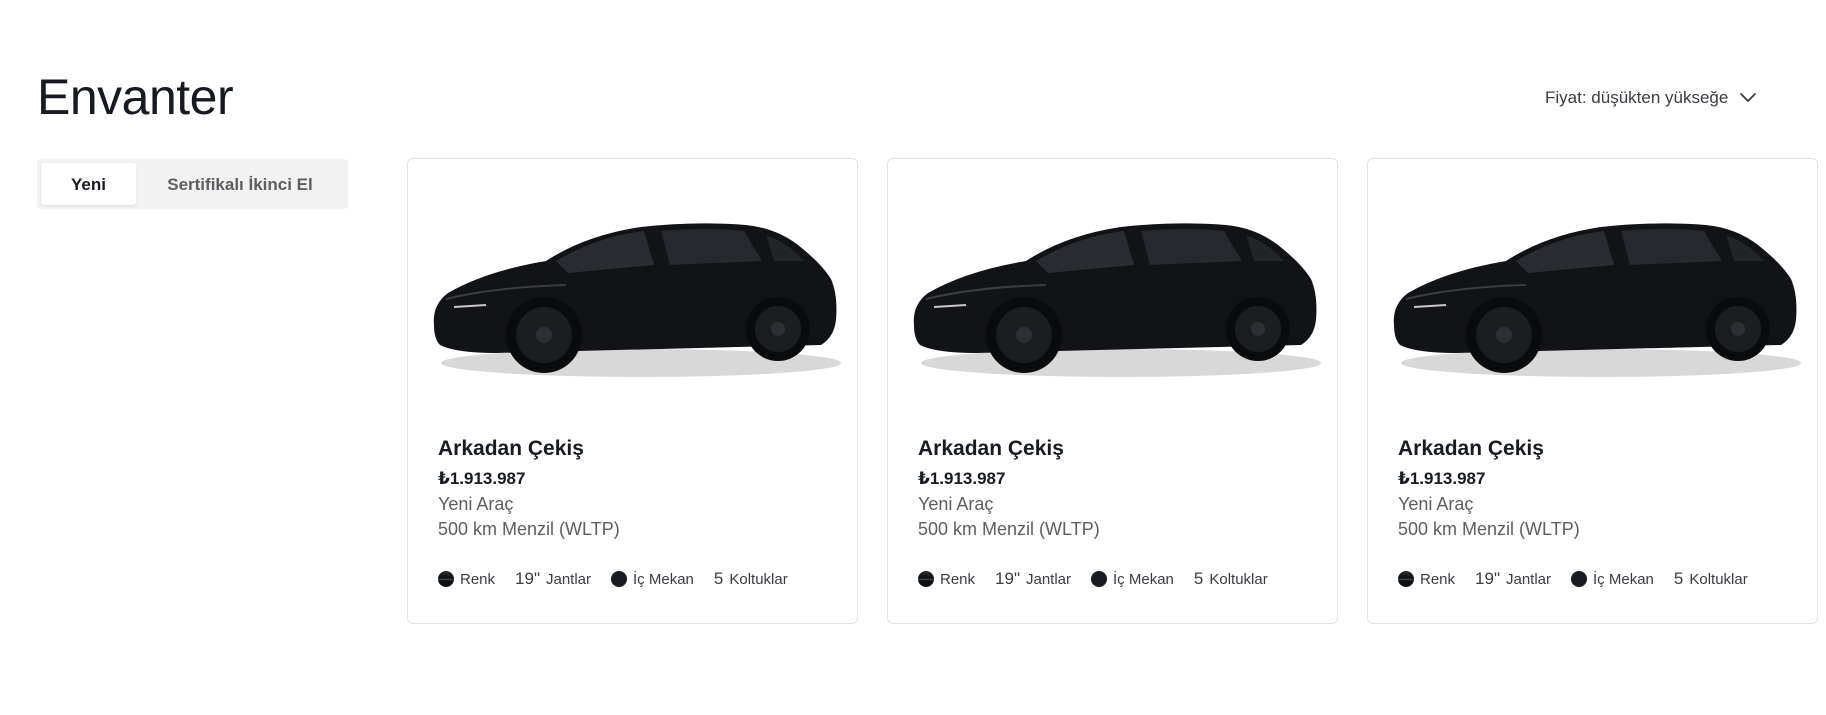 This screenshot has width=1826, height=715. I want to click on inventory-type-tabs: Yeni Sertifikalı İkinci El, so click(192, 184).